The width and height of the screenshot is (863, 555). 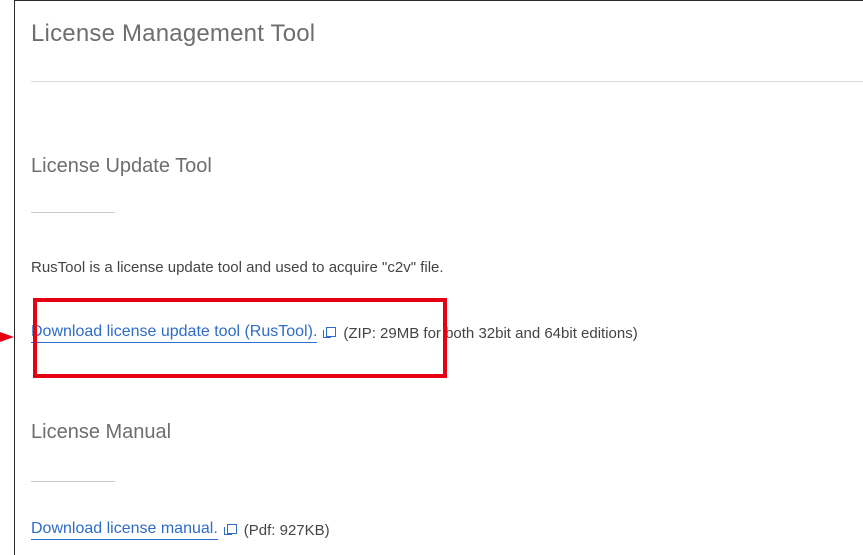 I want to click on section-heading-manual: License Manual, so click(x=101, y=432).